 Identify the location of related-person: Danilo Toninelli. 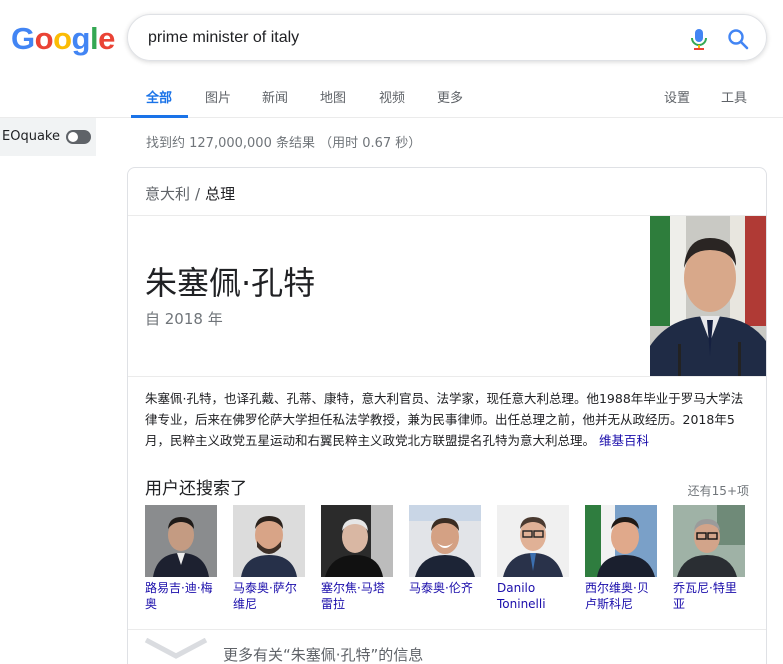
(533, 558).